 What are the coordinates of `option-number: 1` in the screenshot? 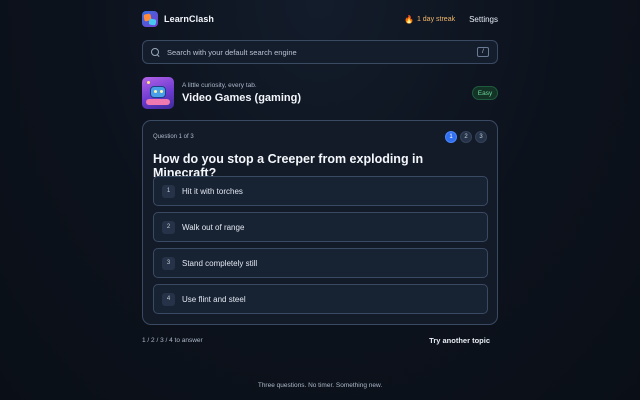 It's located at (168, 191).